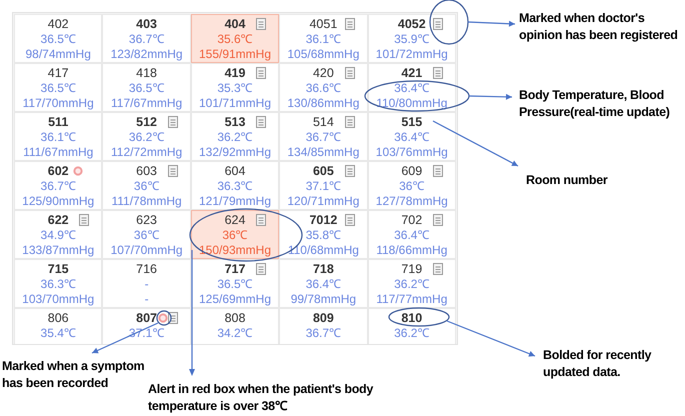 This screenshot has height=416, width=685. What do you see at coordinates (235, 38) in the screenshot?
I see `alert-room-cell: 404 35.6℃ 155/91mmHg` at bounding box center [235, 38].